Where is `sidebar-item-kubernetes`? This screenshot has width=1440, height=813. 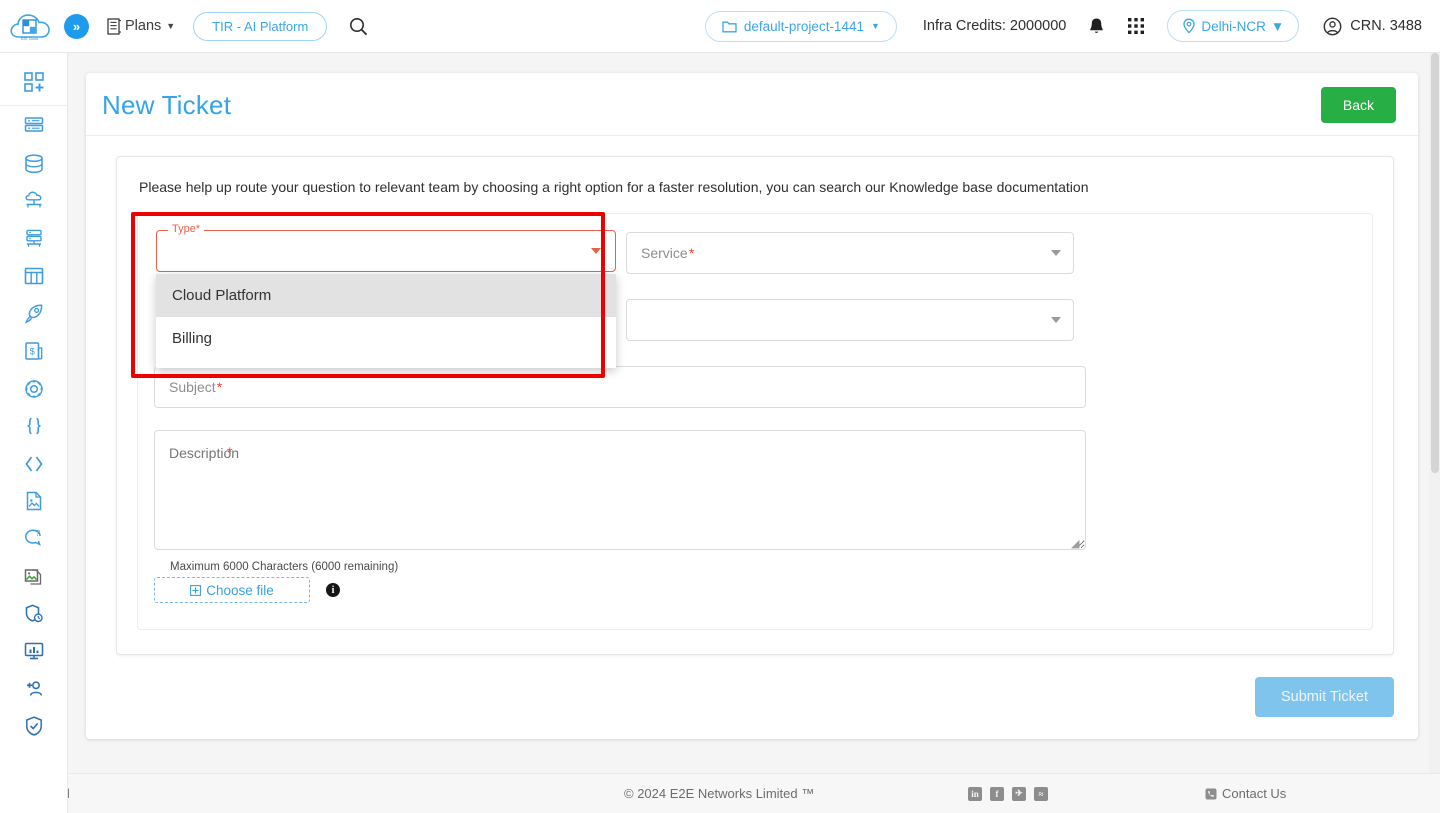
sidebar-item-kubernetes is located at coordinates (34, 277).